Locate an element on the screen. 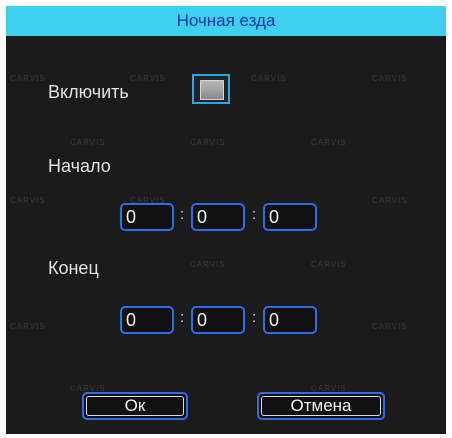  dialog-title: Ночная езда is located at coordinates (226, 20).